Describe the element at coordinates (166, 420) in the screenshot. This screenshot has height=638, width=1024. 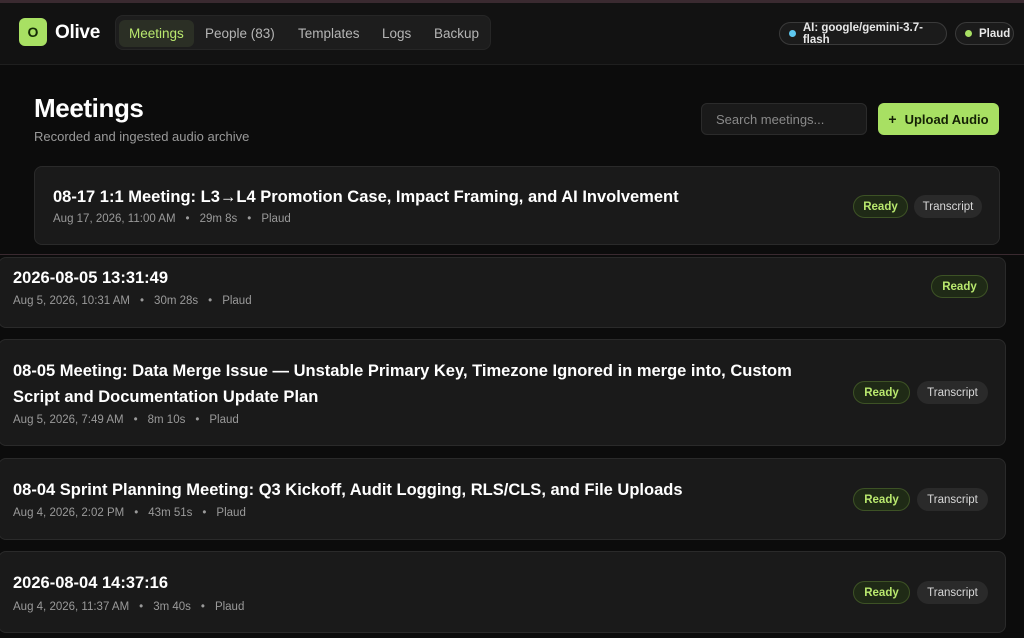
I see `meeting-duration: 8m 10s` at that location.